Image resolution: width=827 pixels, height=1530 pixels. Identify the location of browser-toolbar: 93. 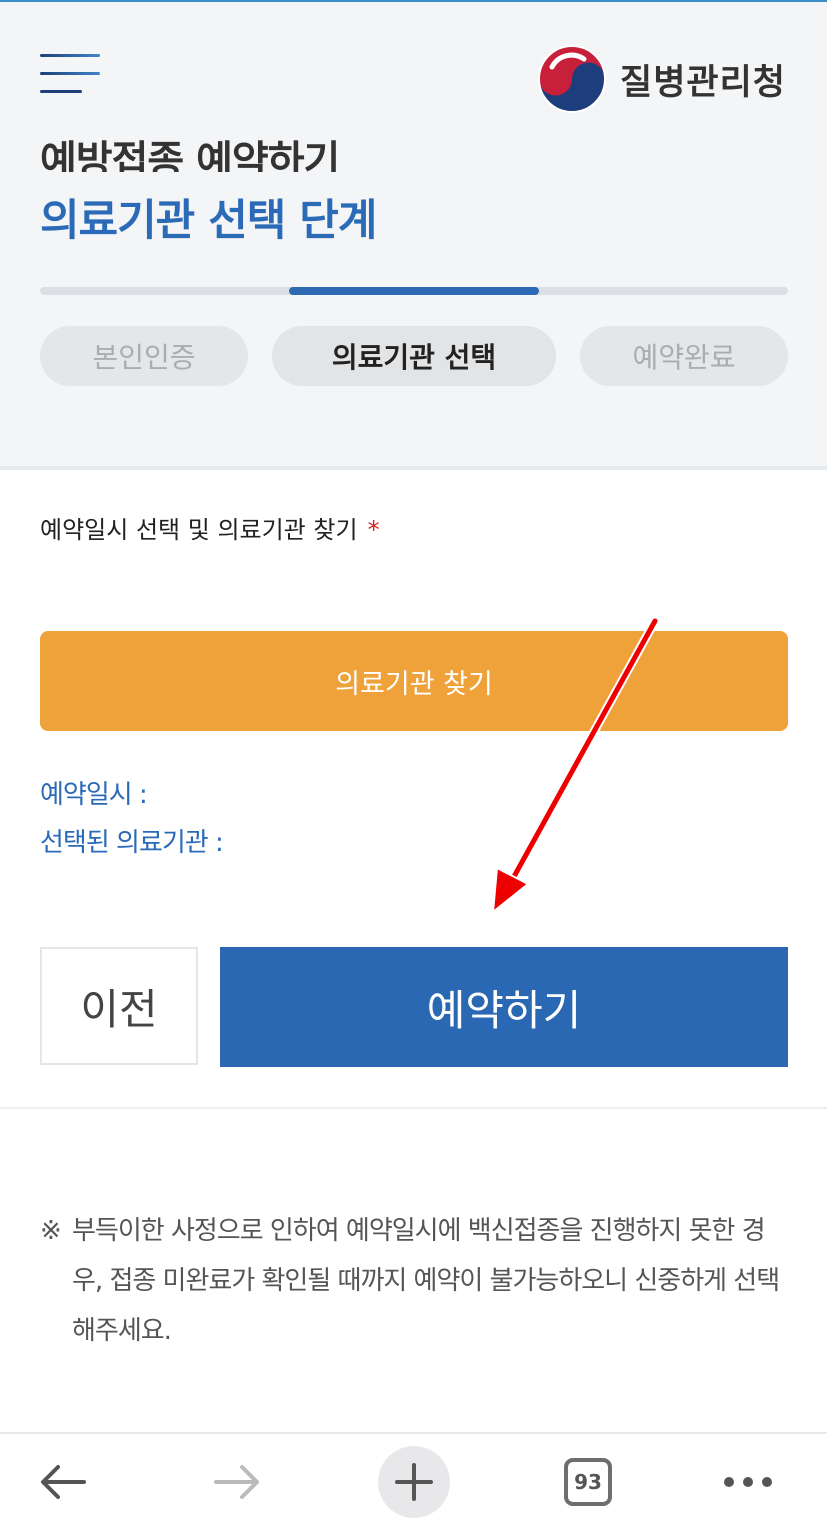
(413, 1481).